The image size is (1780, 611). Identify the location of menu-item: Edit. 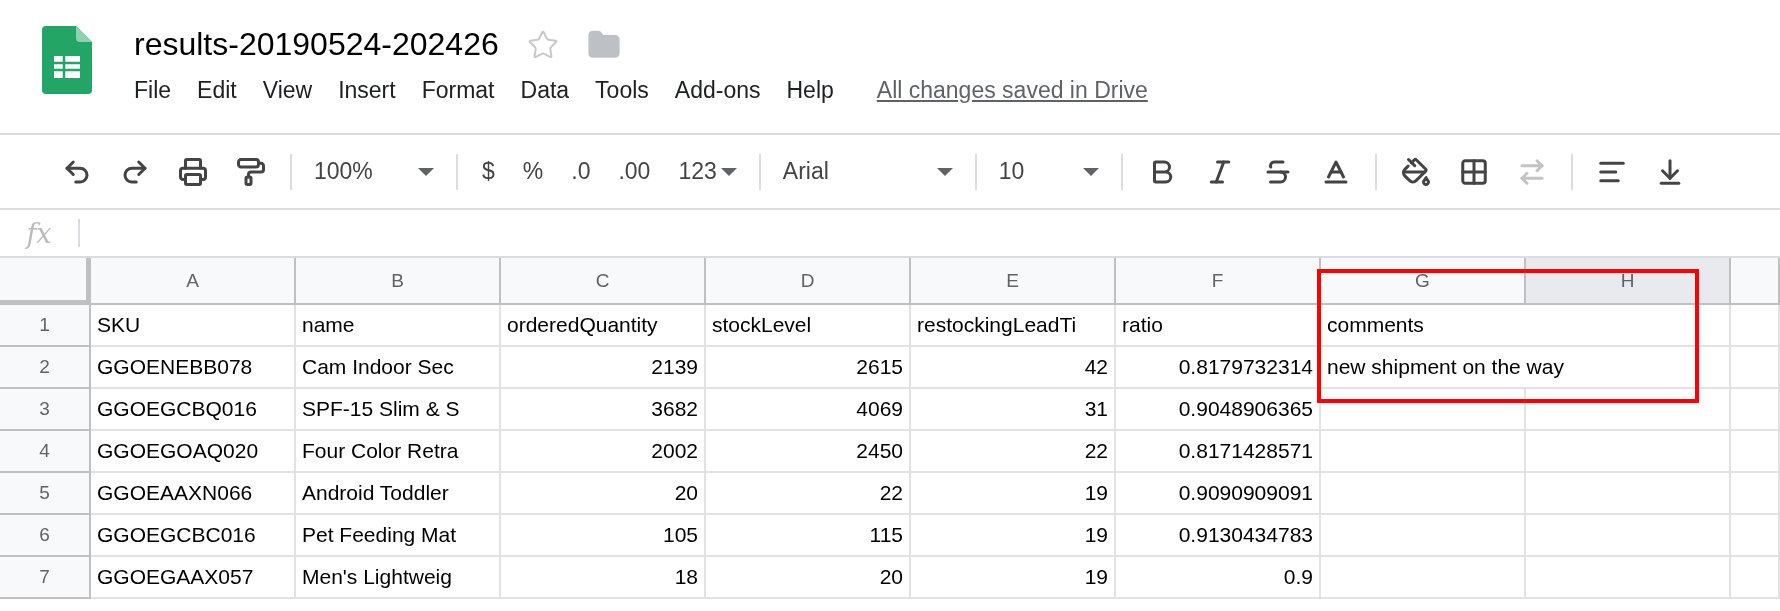
(217, 90).